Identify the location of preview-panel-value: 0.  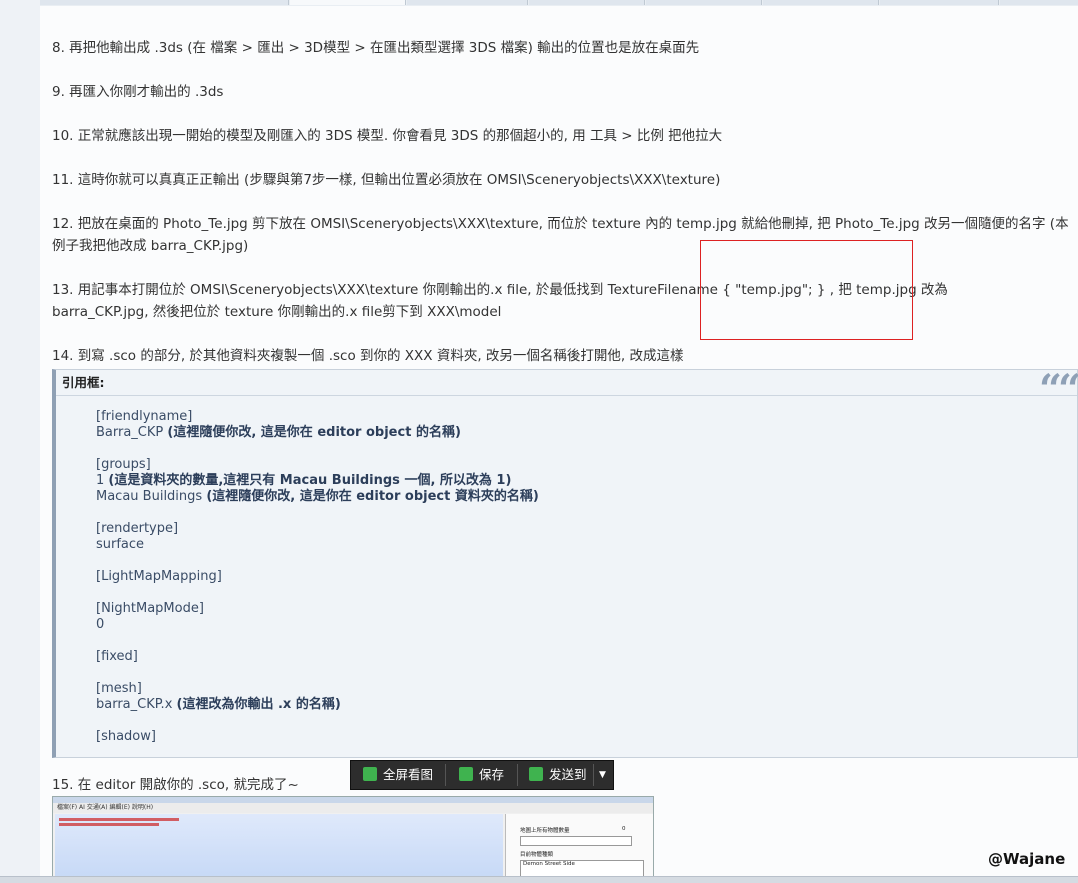
(624, 829).